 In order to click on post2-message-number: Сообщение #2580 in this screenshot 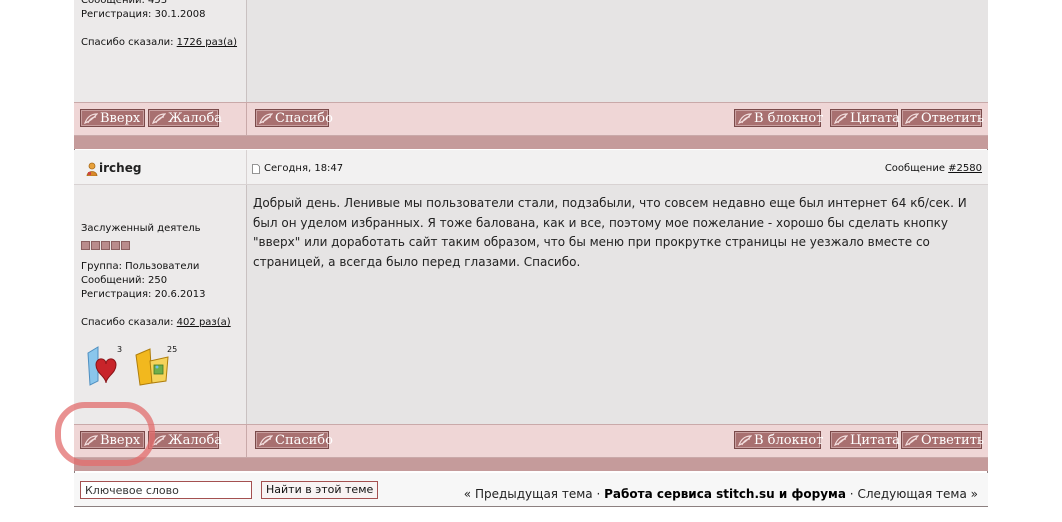, I will do `click(933, 168)`.